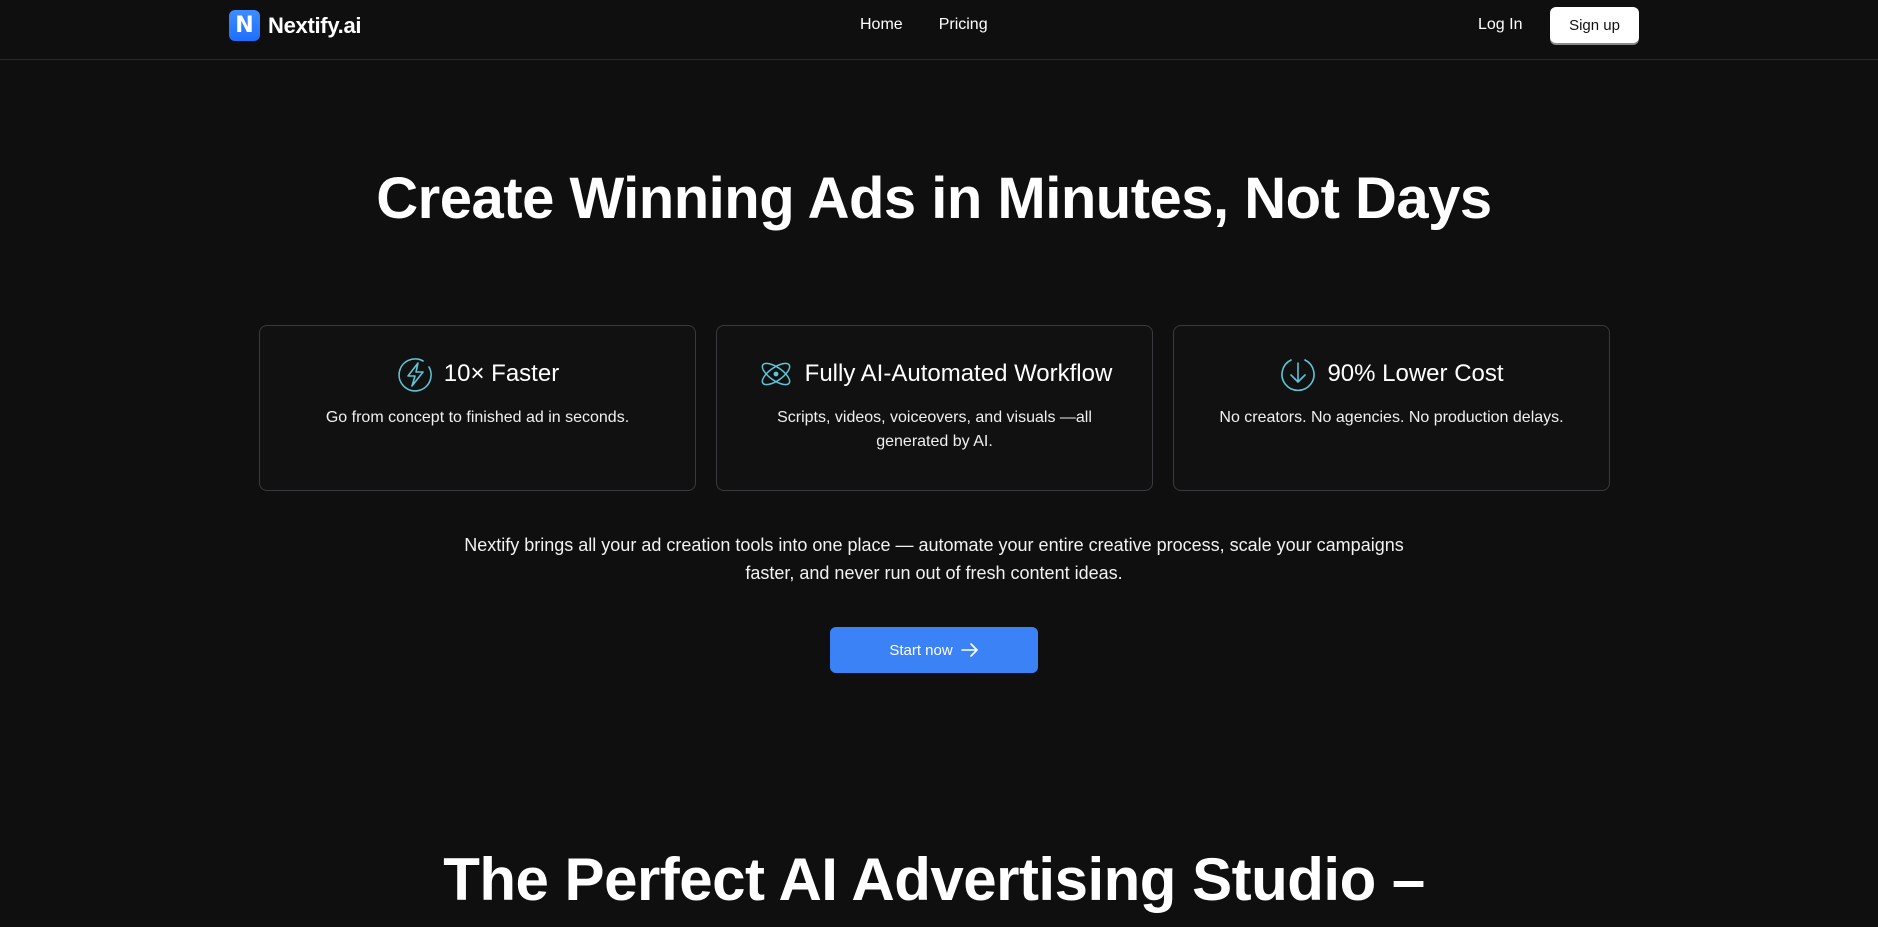  Describe the element at coordinates (244, 25) in the screenshot. I see `brand-mark-icon: N` at that location.